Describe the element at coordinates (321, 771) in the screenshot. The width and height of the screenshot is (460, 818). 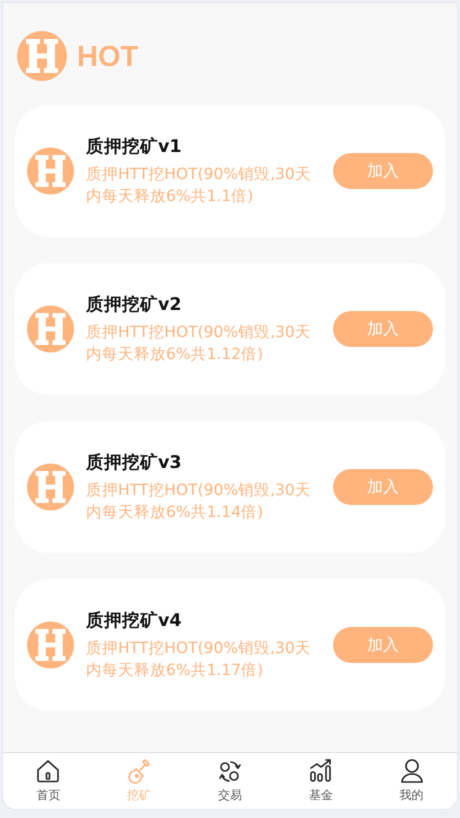
I see `bar-chart-icon` at that location.